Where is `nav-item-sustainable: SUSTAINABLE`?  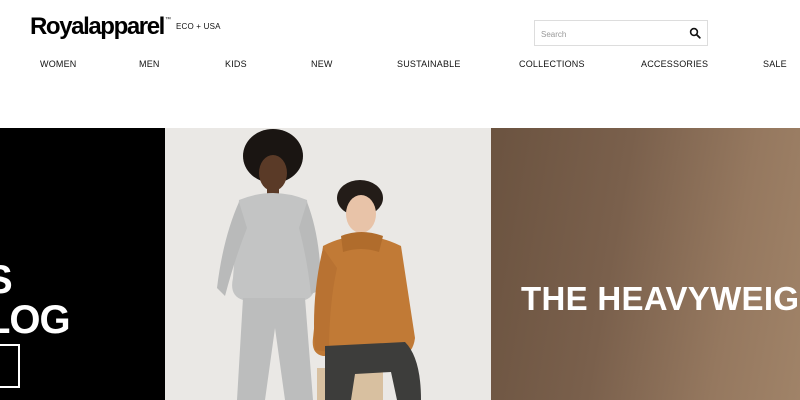
nav-item-sustainable: SUSTAINABLE is located at coordinates (429, 64).